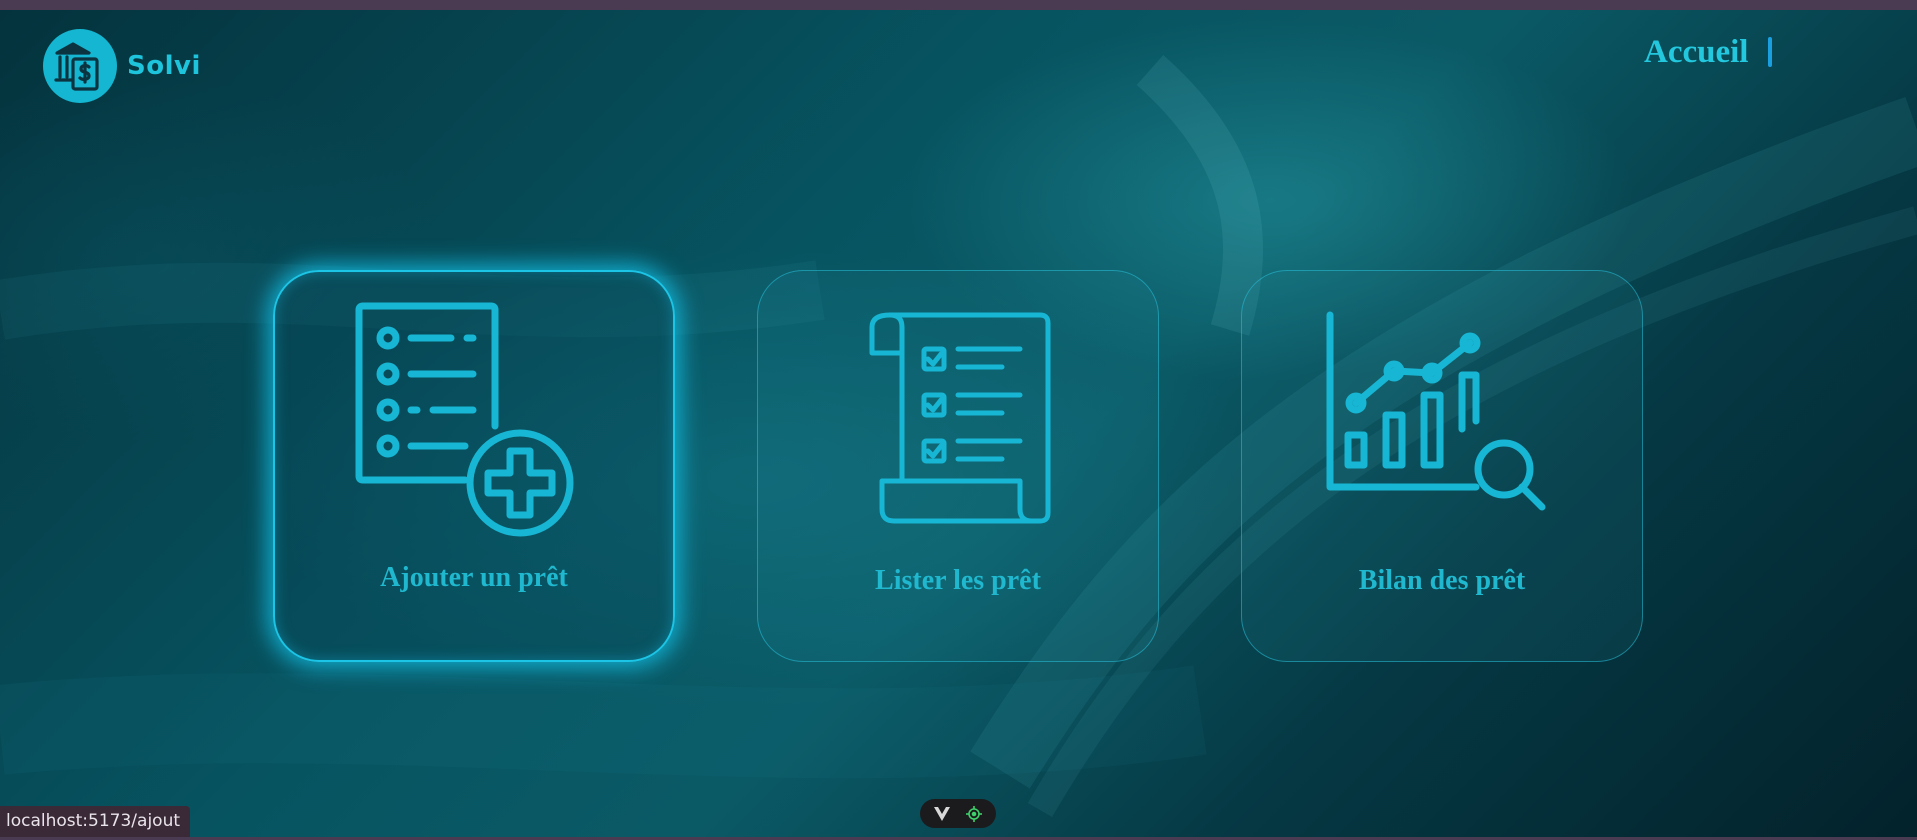 The width and height of the screenshot is (1917, 840). Describe the element at coordinates (95, 821) in the screenshot. I see `status-bar-url: localhost:5173/ajout` at that location.